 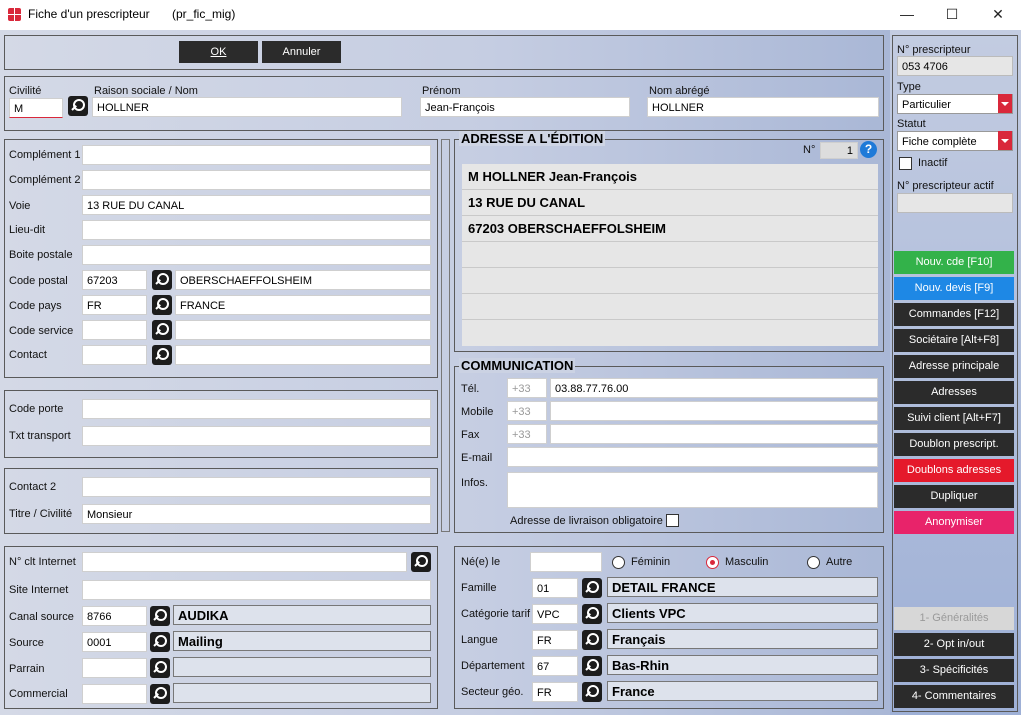 What do you see at coordinates (160, 694) in the screenshot?
I see `commercial-search-icon` at bounding box center [160, 694].